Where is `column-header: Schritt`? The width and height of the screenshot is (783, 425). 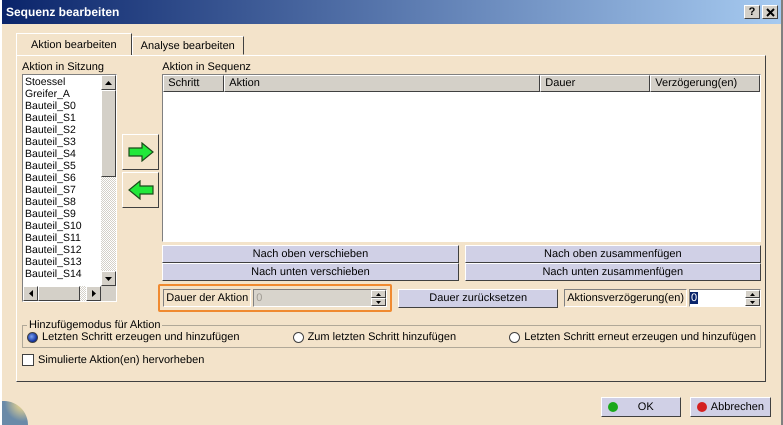
column-header: Schritt is located at coordinates (193, 83).